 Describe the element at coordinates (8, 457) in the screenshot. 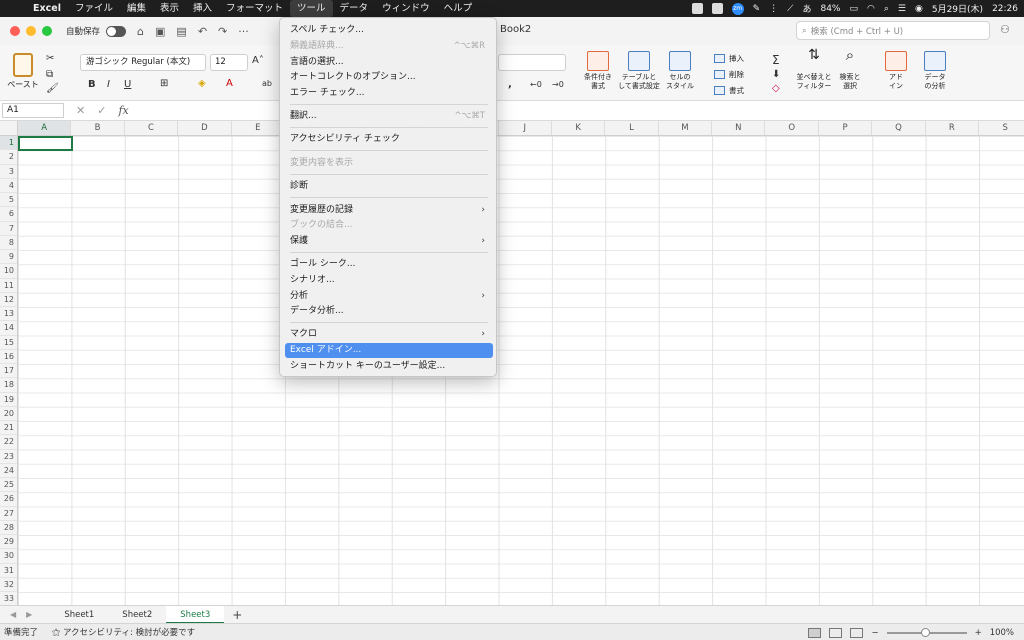

I see `row-header: 23` at that location.